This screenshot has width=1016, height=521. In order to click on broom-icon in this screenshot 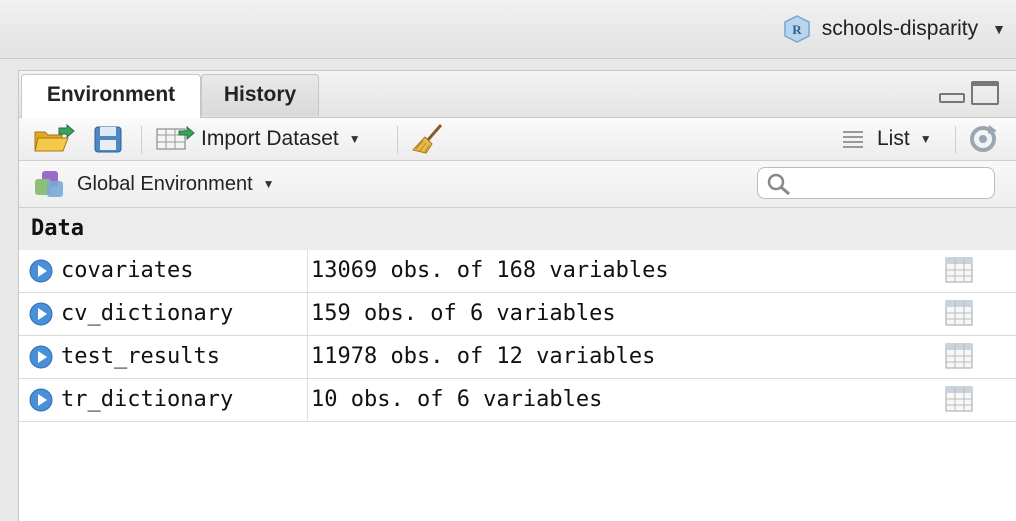, I will do `click(427, 139)`.